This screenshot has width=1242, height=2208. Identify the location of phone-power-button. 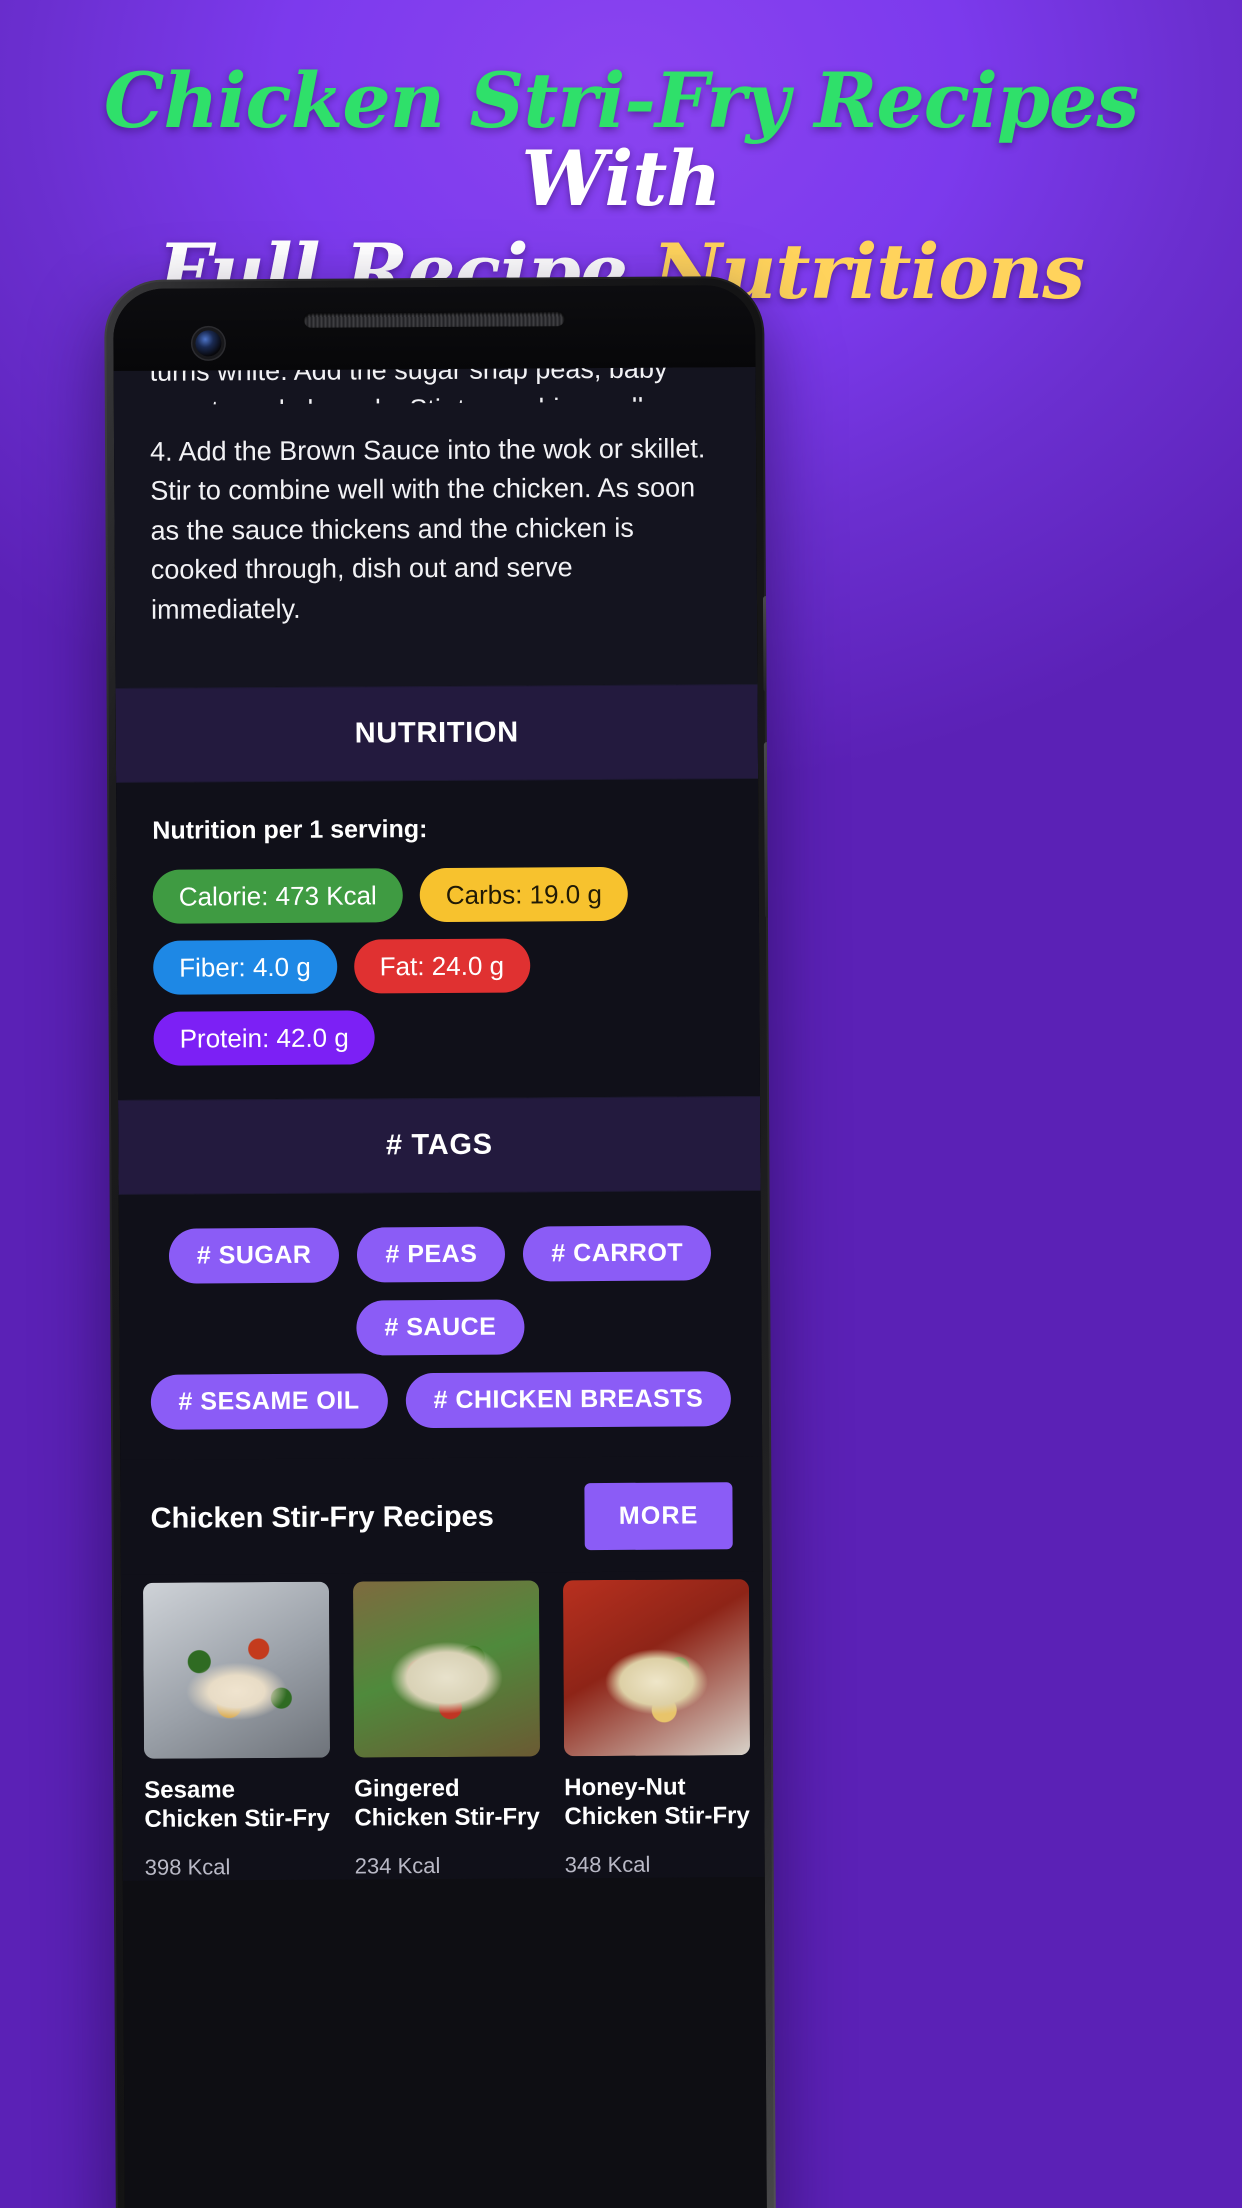
(766, 644).